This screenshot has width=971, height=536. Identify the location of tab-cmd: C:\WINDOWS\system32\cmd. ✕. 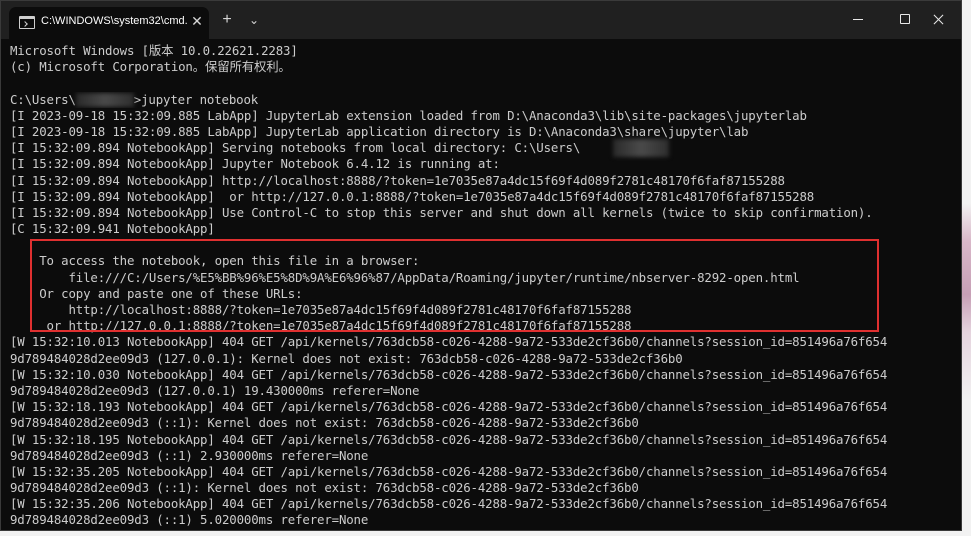
(109, 23).